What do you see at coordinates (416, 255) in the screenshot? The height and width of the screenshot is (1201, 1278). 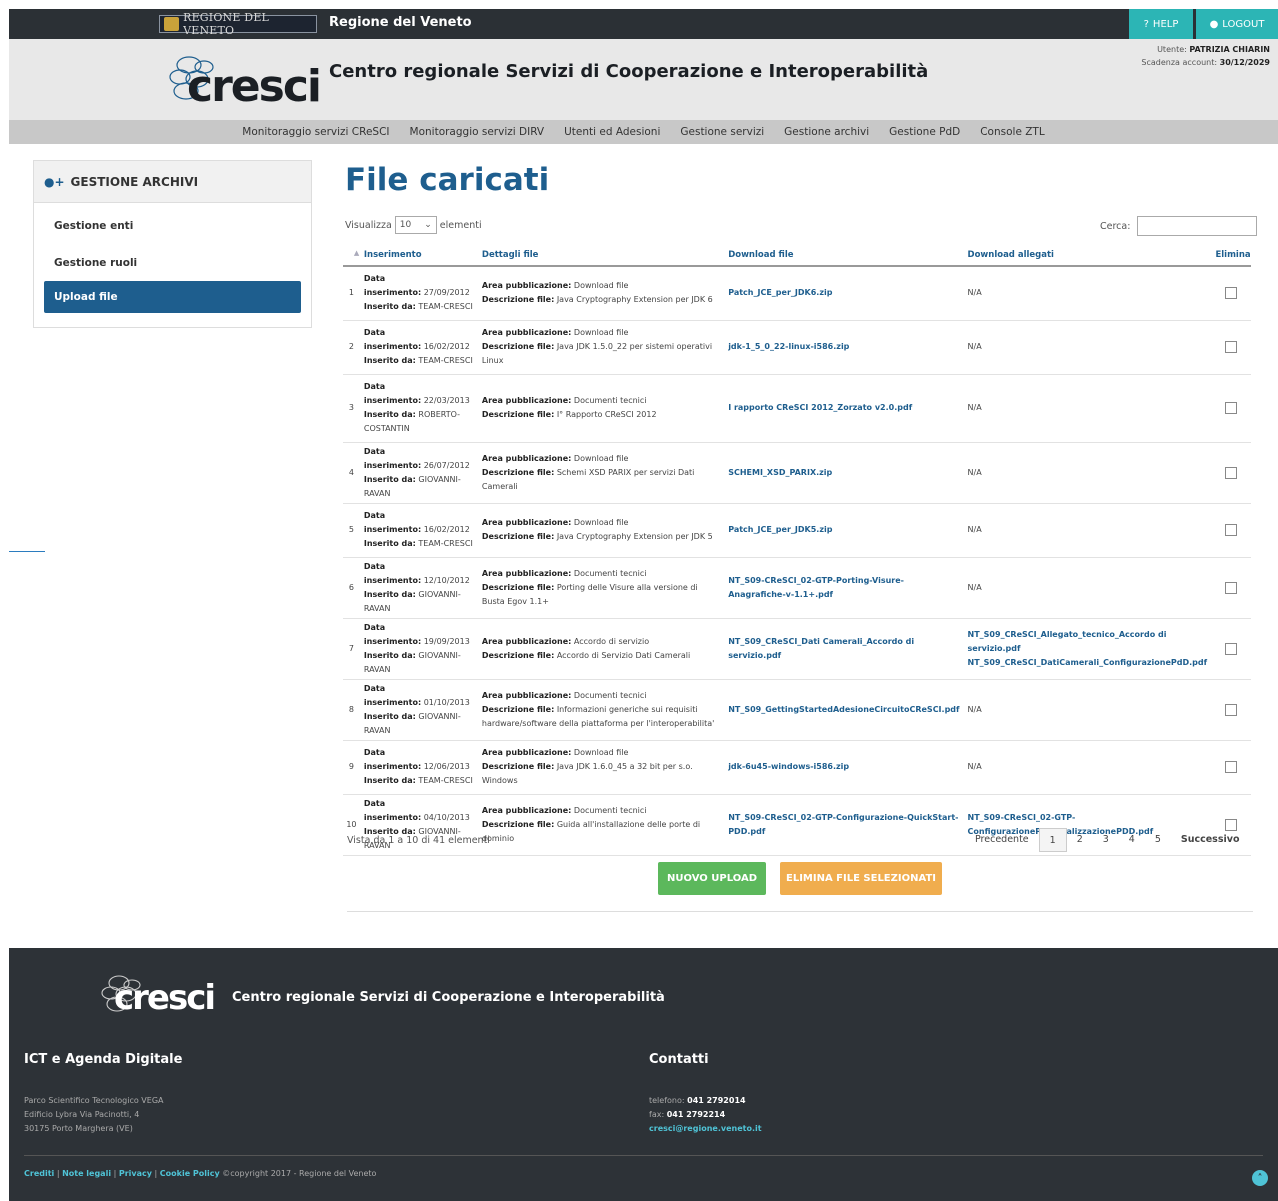 I see `col-inserimento: ▲ Inserimento` at bounding box center [416, 255].